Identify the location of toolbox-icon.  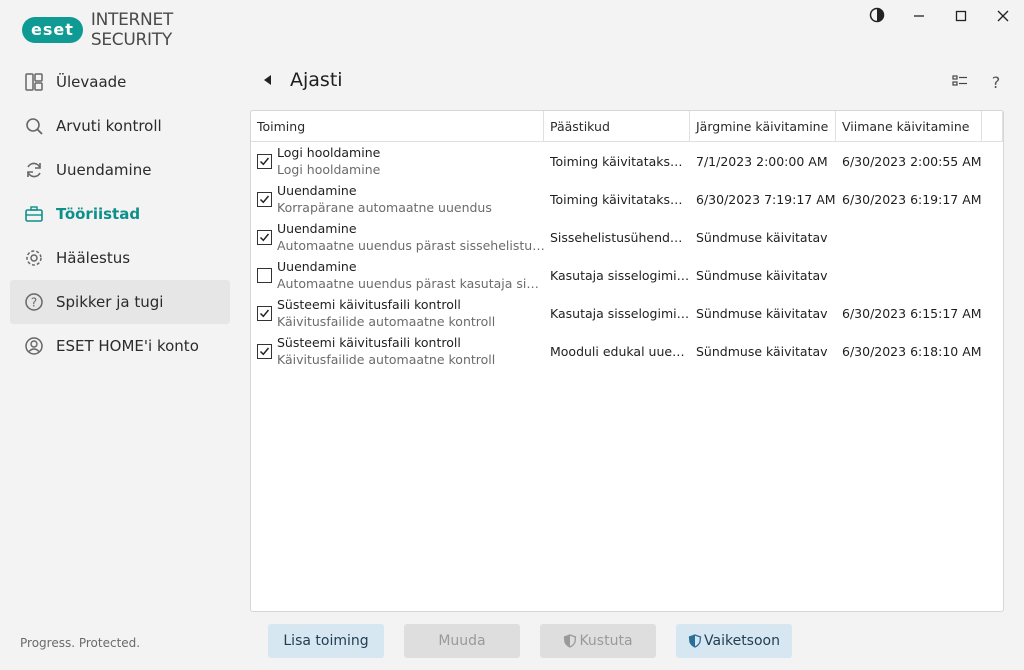
(34, 214).